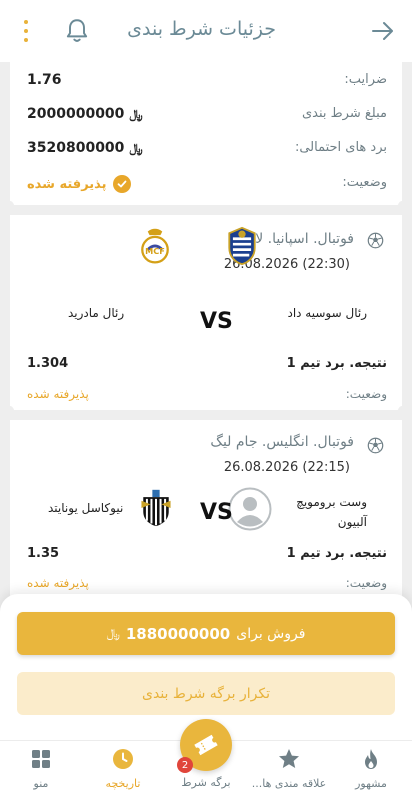  I want to click on more-options-icon, so click(26, 31).